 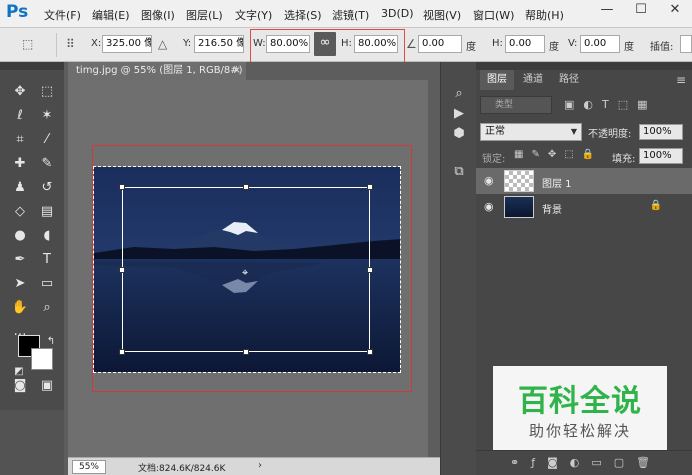 What do you see at coordinates (47, 236) in the screenshot?
I see `dodge-tool-icon: ◖` at bounding box center [47, 236].